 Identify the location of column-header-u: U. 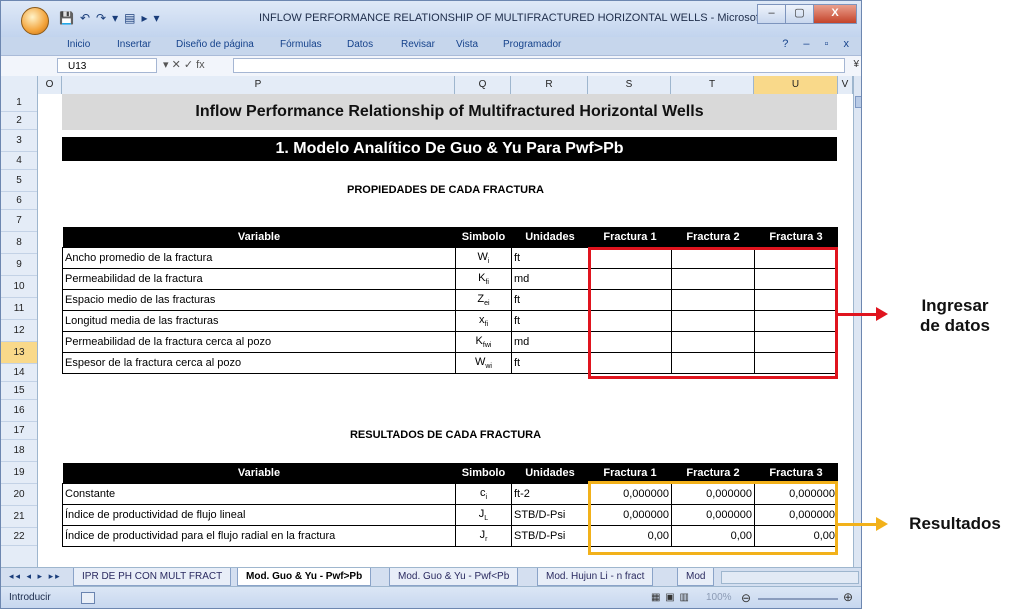
(796, 85).